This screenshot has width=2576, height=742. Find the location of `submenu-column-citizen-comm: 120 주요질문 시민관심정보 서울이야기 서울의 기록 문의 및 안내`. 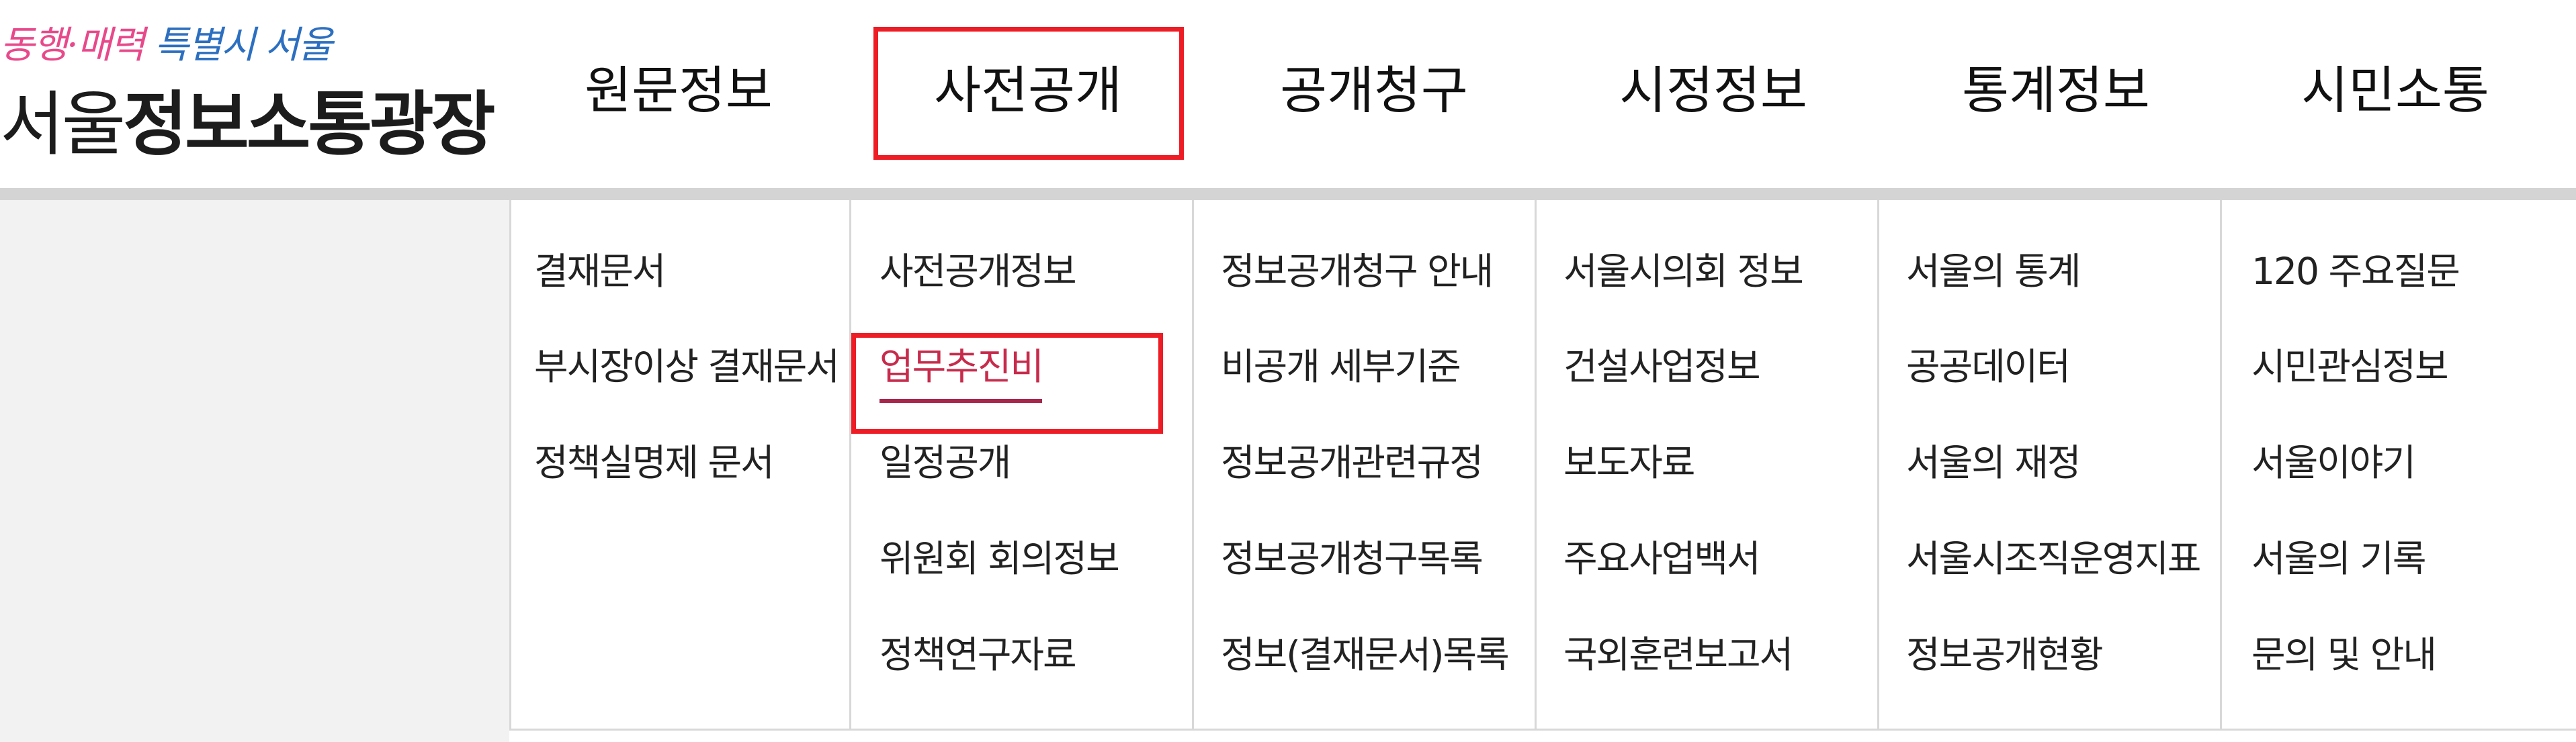

submenu-column-citizen-comm: 120 주요질문 시민관심정보 서울이야기 서울의 기록 문의 및 안내 is located at coordinates (2398, 465).